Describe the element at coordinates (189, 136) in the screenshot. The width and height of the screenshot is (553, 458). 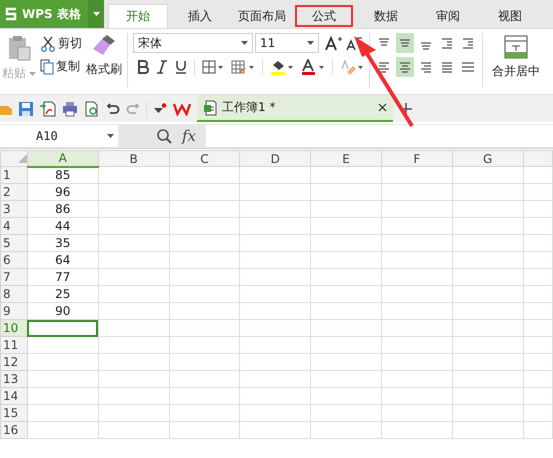
I see `insert-function-button: fx` at that location.